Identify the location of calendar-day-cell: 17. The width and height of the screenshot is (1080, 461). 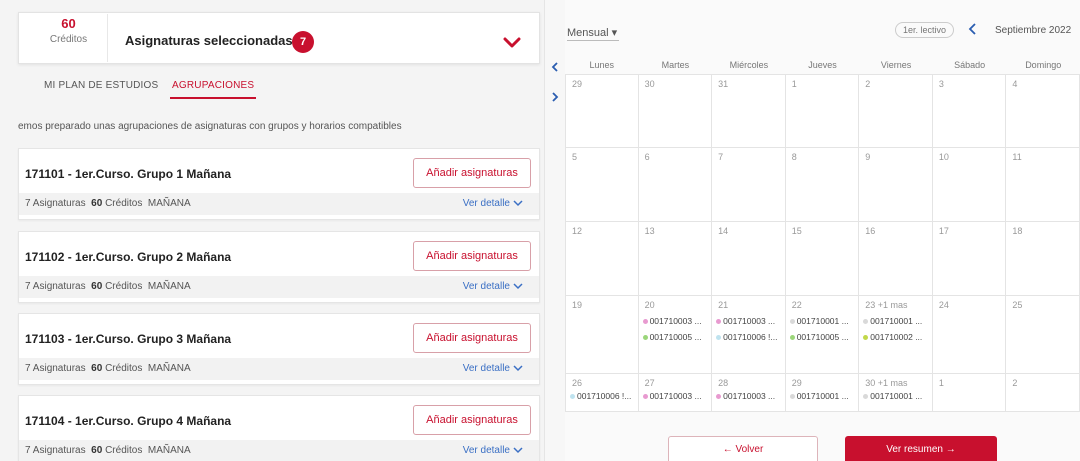
(969, 259).